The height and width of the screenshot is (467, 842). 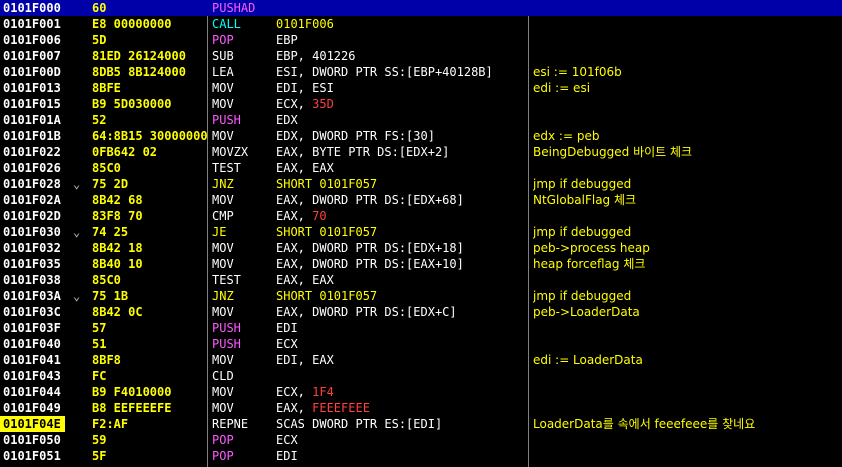 What do you see at coordinates (421, 408) in the screenshot?
I see `disassembly-row: 0101F049 B8 EEFEEEFE MOV EAX, FEEEFEEE` at bounding box center [421, 408].